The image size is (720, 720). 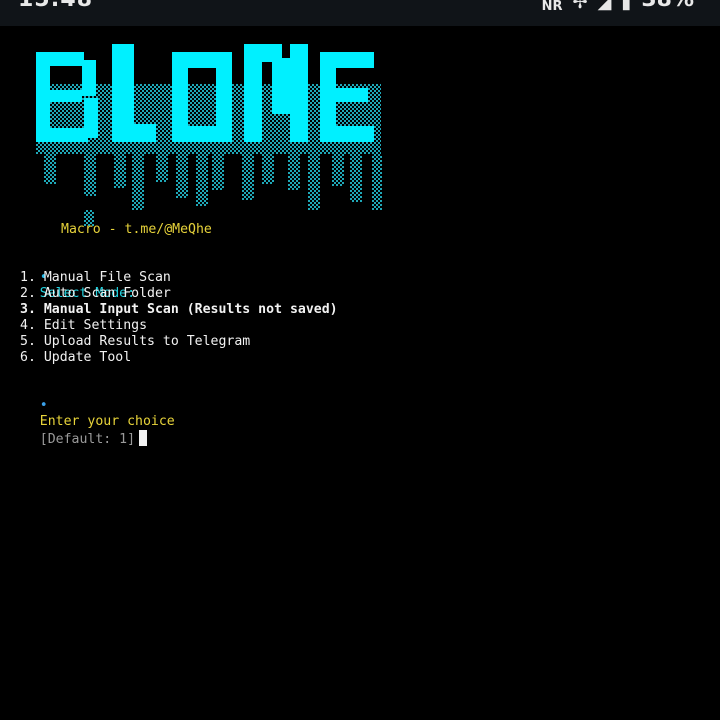 What do you see at coordinates (618, 7) in the screenshot?
I see `status-icons: NR ✢ ◢ ▮ 38%` at bounding box center [618, 7].